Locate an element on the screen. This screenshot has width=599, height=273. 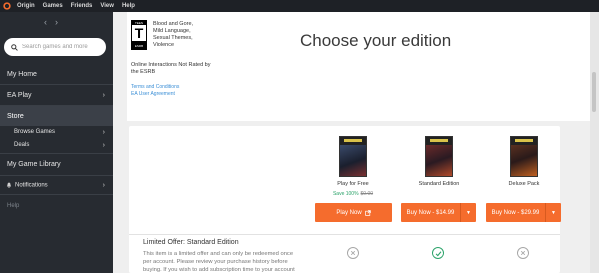
page-scrollbar is located at coordinates (594, 142).